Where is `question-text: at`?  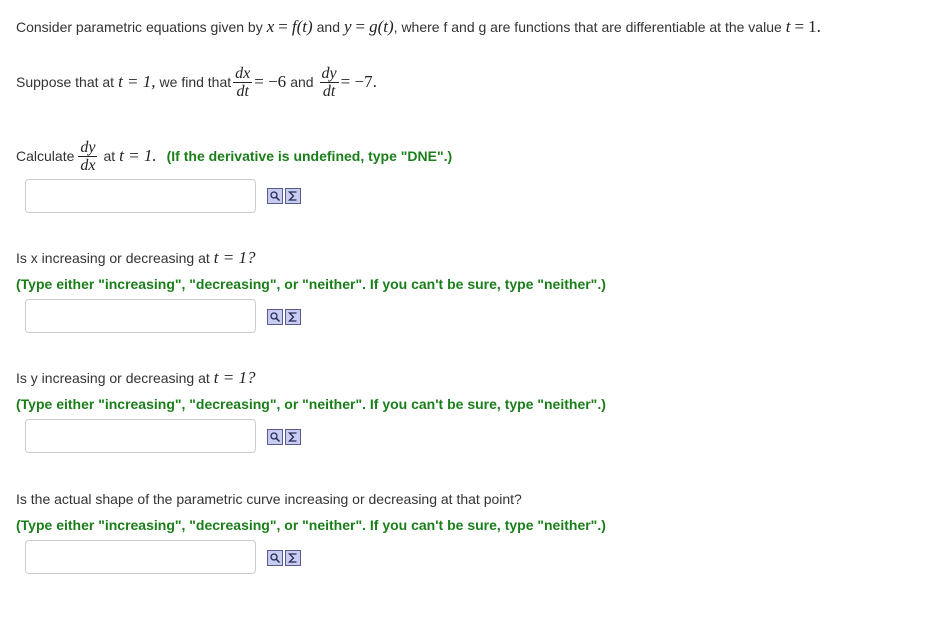 question-text: at is located at coordinates (109, 156).